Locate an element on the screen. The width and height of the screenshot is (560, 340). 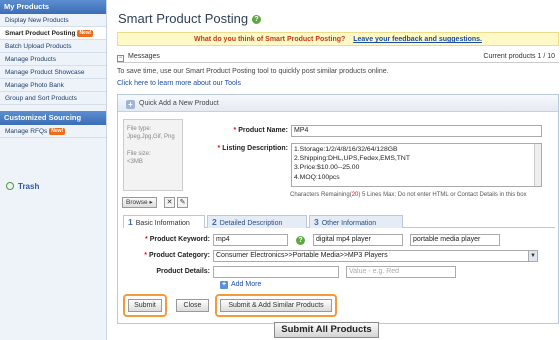
detail-name-input is located at coordinates (276, 272).